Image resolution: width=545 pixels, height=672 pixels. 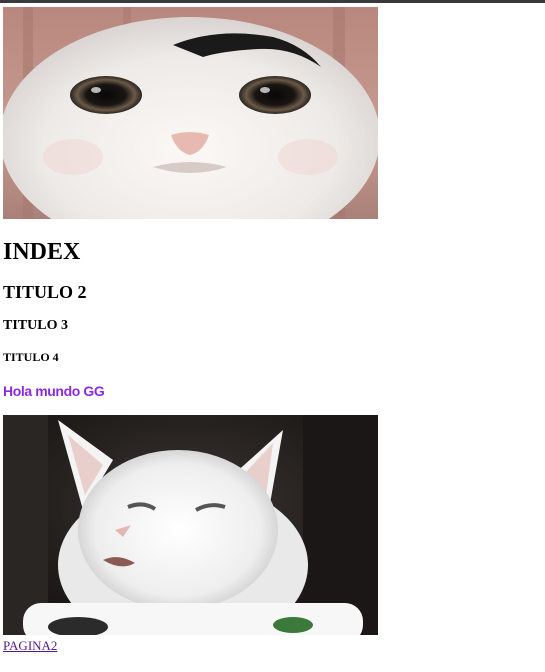 What do you see at coordinates (45, 292) in the screenshot?
I see `heading-2: TITULO 2` at bounding box center [45, 292].